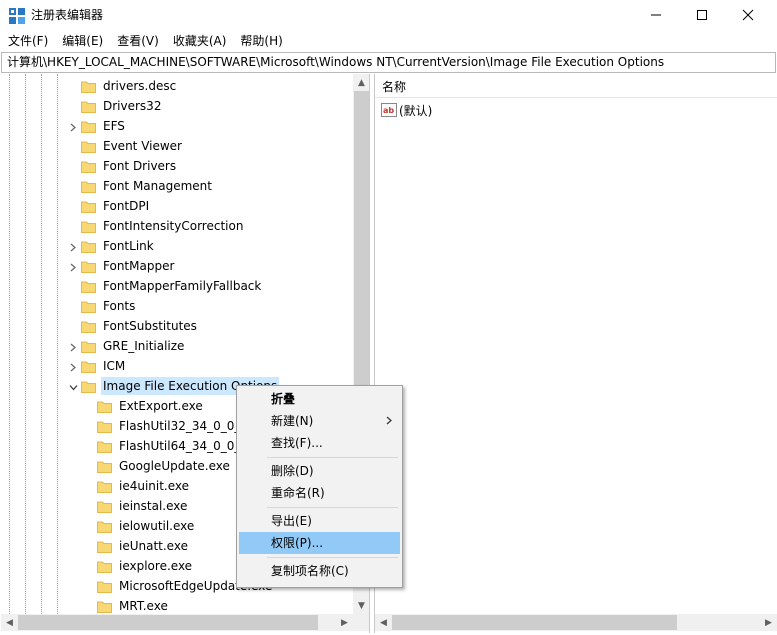 This screenshot has height=635, width=777. I want to click on tree-item: ielowutil.exe, so click(146, 526).